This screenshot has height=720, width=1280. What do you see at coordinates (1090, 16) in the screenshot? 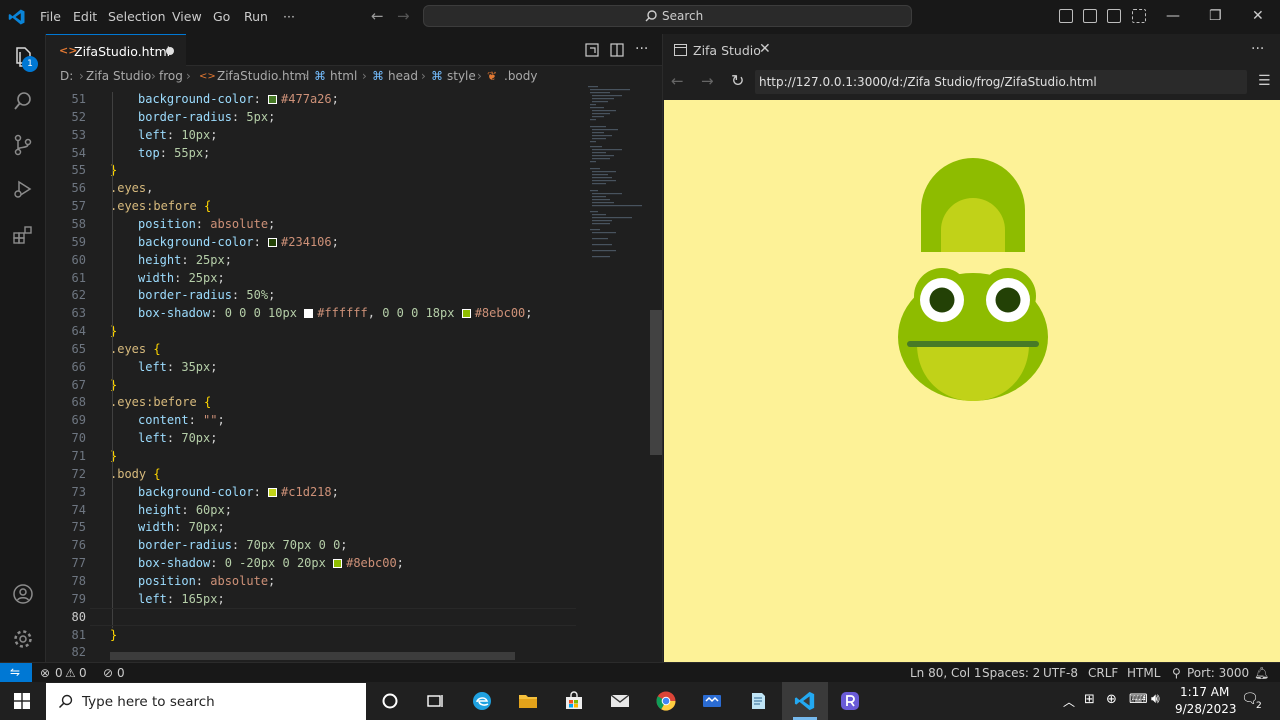
I see `toggle-panel-icon` at bounding box center [1090, 16].